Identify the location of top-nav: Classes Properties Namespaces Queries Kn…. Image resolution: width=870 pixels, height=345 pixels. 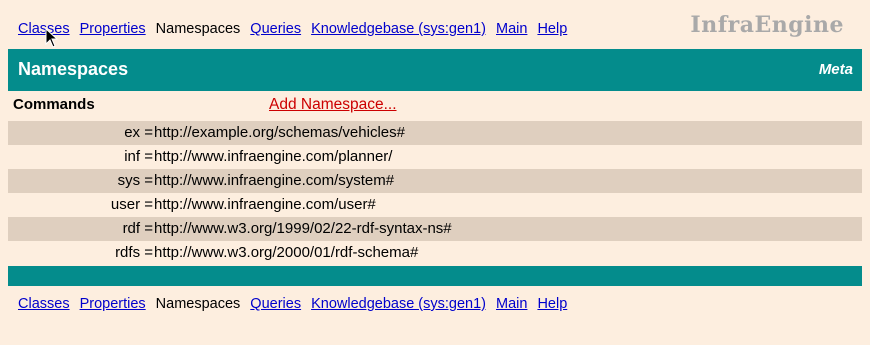
(292, 29).